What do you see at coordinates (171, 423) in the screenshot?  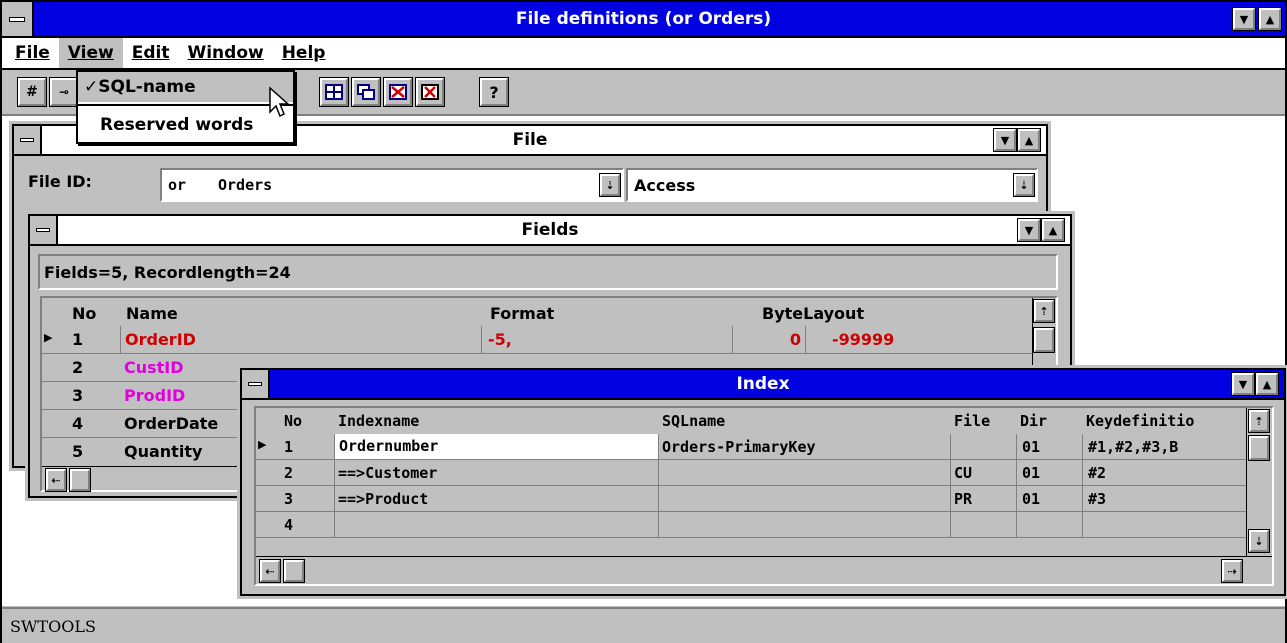 I see `fields-row-name: OrderDate` at bounding box center [171, 423].